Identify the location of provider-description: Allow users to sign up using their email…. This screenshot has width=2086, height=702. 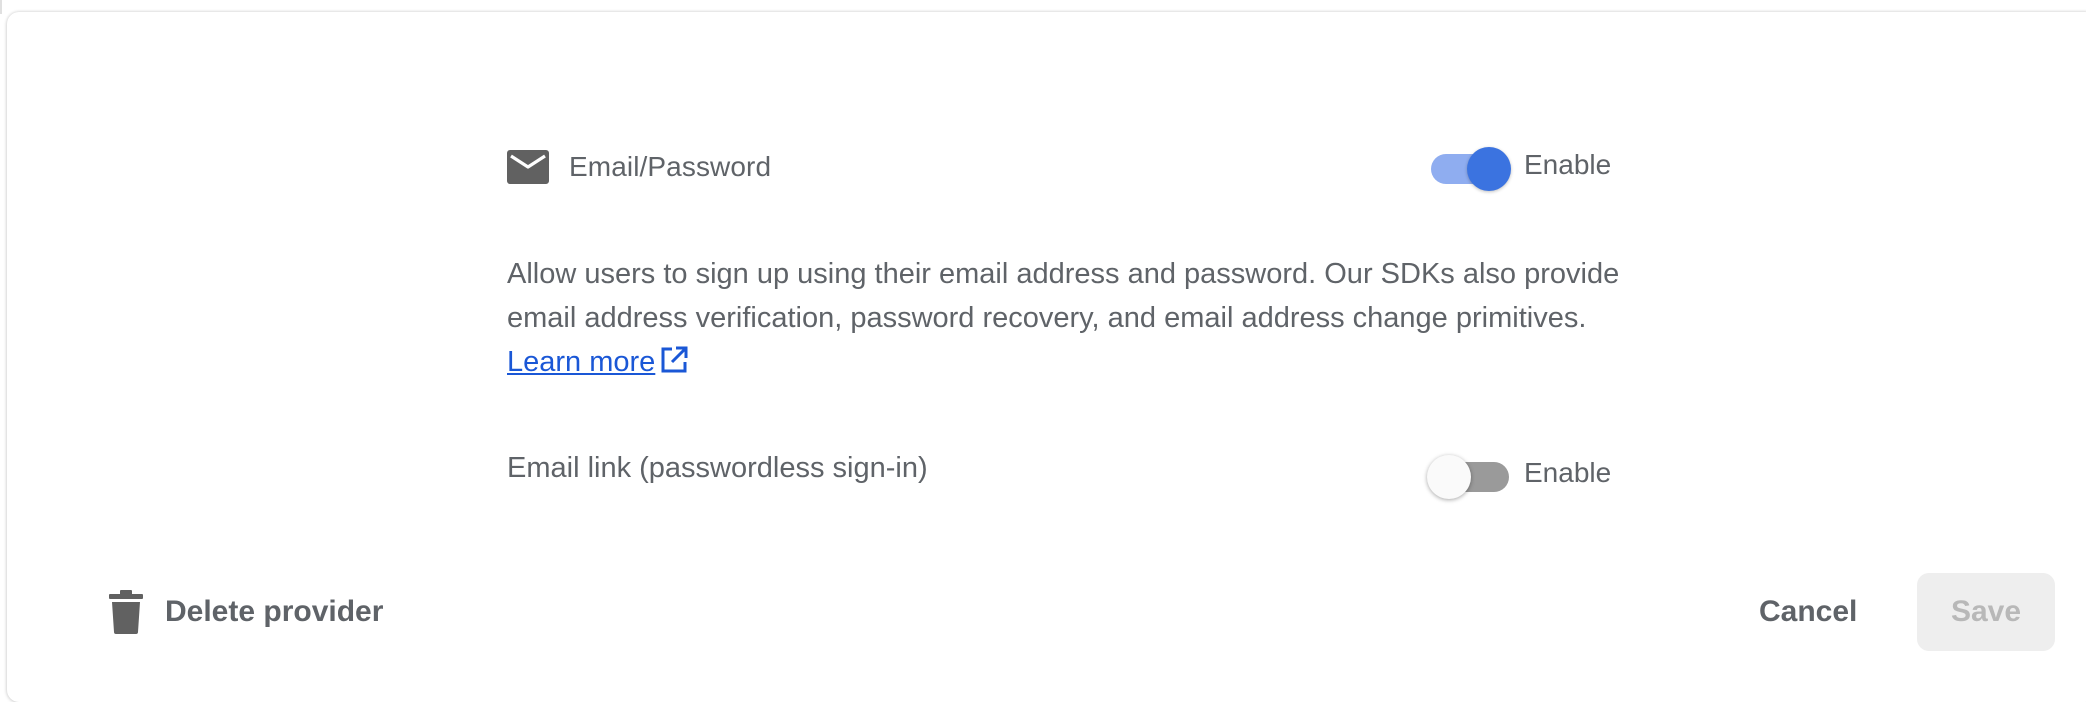
(1072, 318).